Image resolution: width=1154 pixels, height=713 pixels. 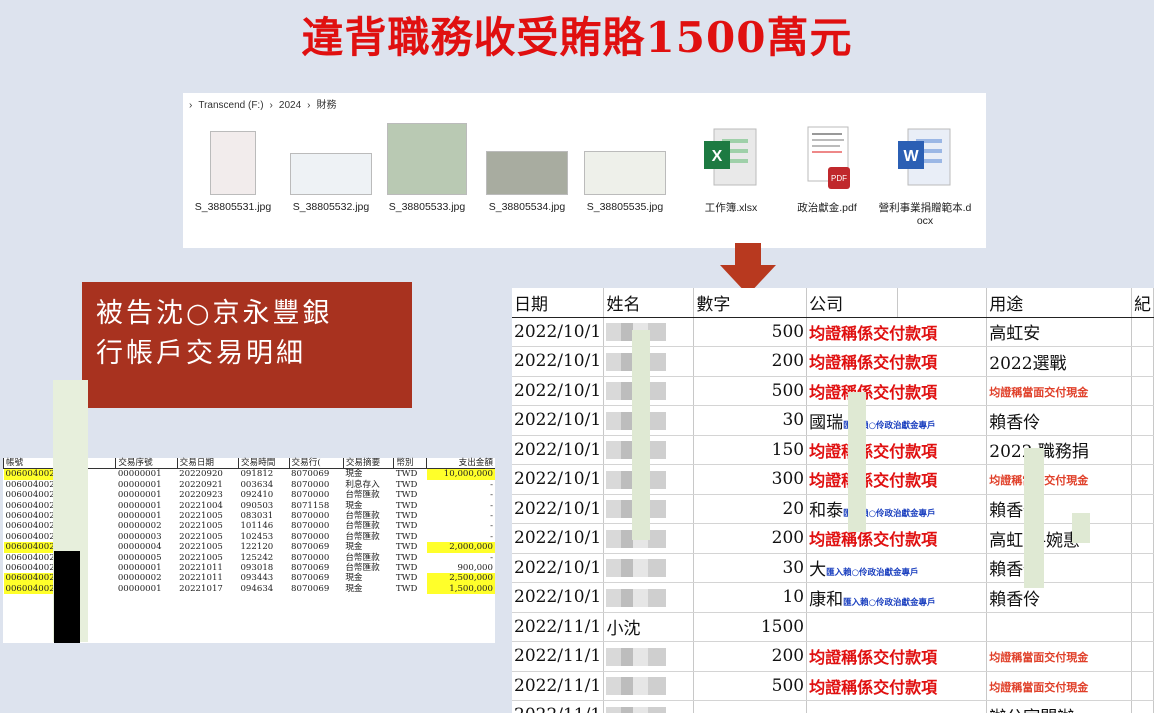 I want to click on use-text: 均證稱當面交付現金, so click(x=1039, y=392).